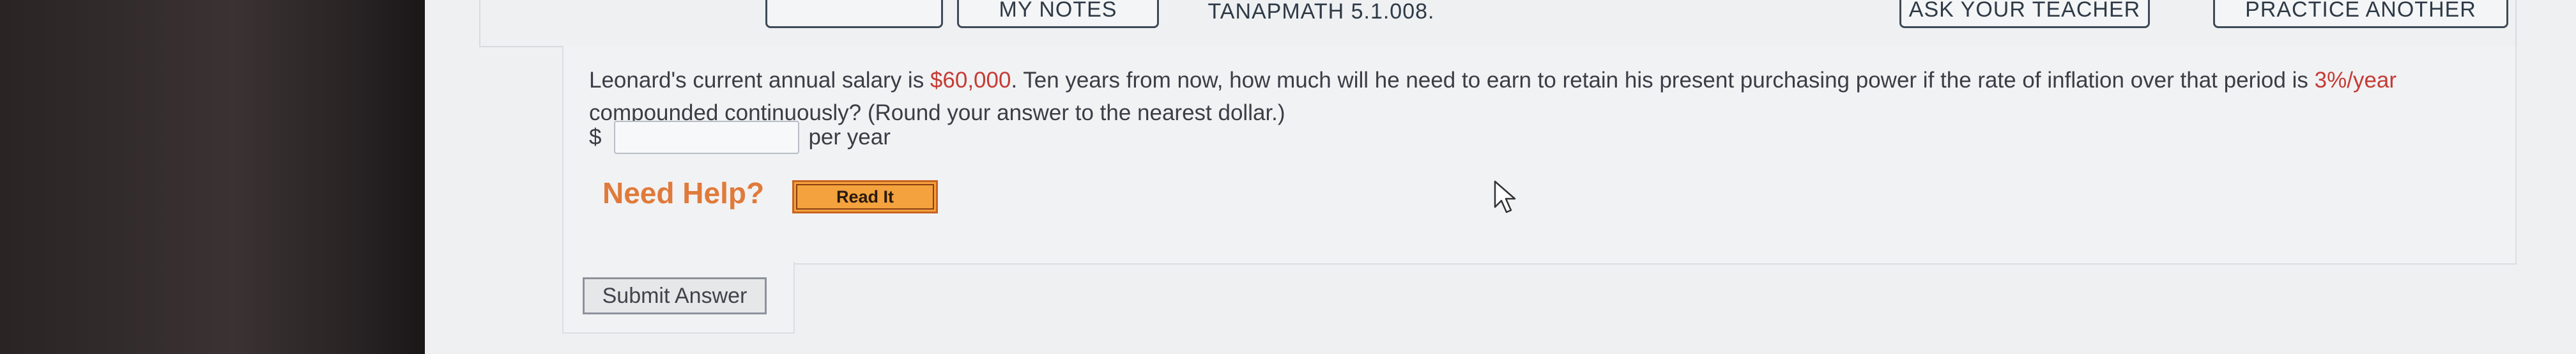 This screenshot has height=354, width=2576. I want to click on problem-id: TANAPMATH 5.1.008., so click(1321, 12).